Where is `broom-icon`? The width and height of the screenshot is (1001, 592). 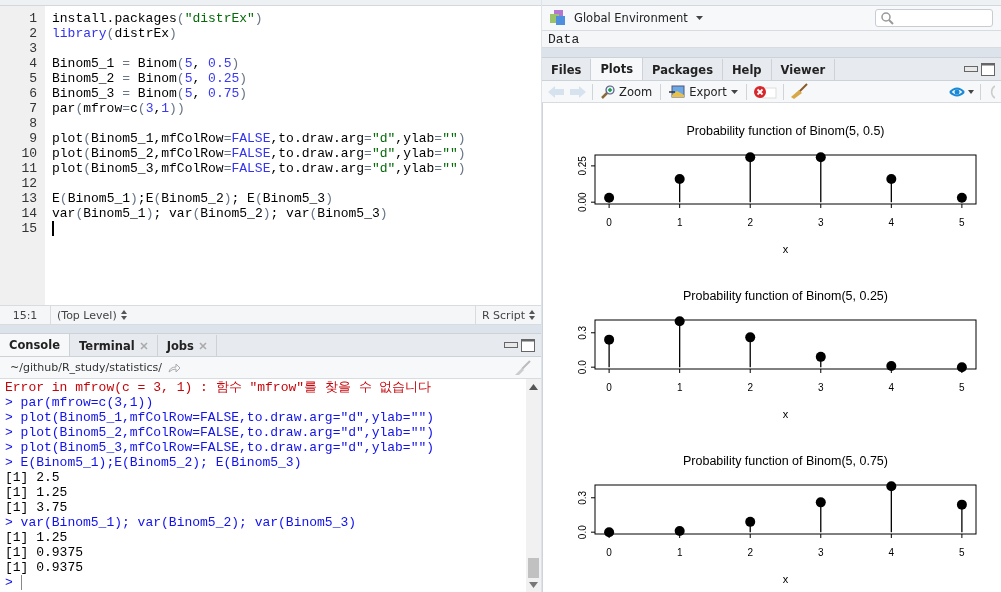 broom-icon is located at coordinates (798, 91).